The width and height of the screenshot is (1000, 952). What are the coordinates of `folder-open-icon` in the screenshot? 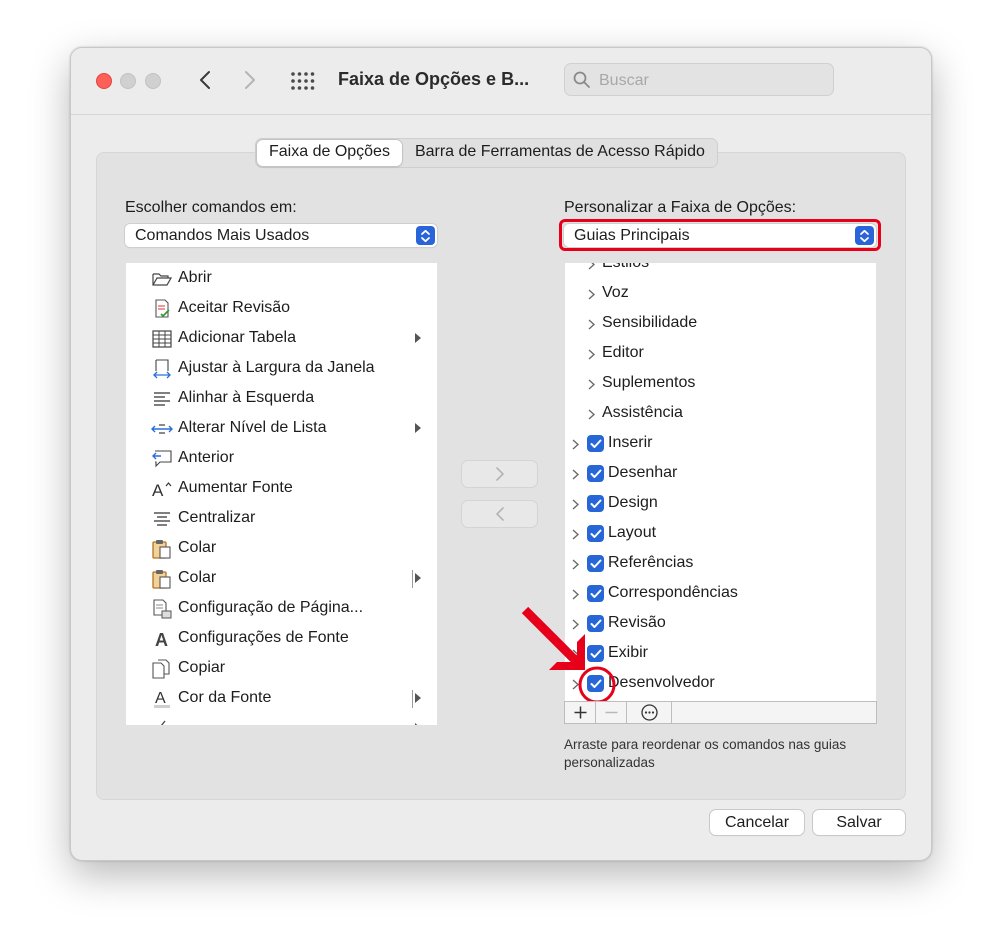 It's located at (162, 279).